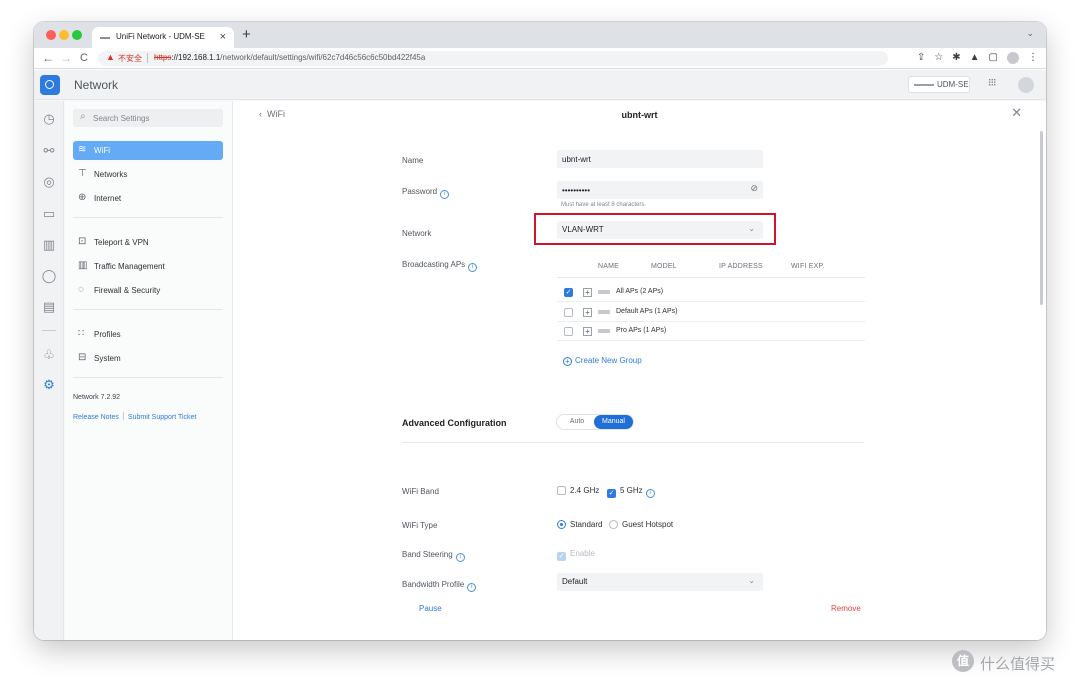 The width and height of the screenshot is (1080, 685). I want to click on dashboard-icon: ◷, so click(49, 119).